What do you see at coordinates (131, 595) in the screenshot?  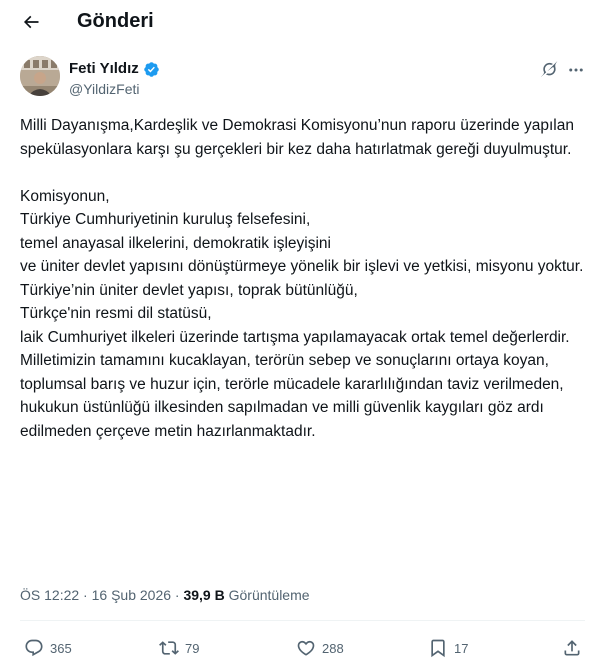 I see `tweet-date: 16 Şub 2026` at bounding box center [131, 595].